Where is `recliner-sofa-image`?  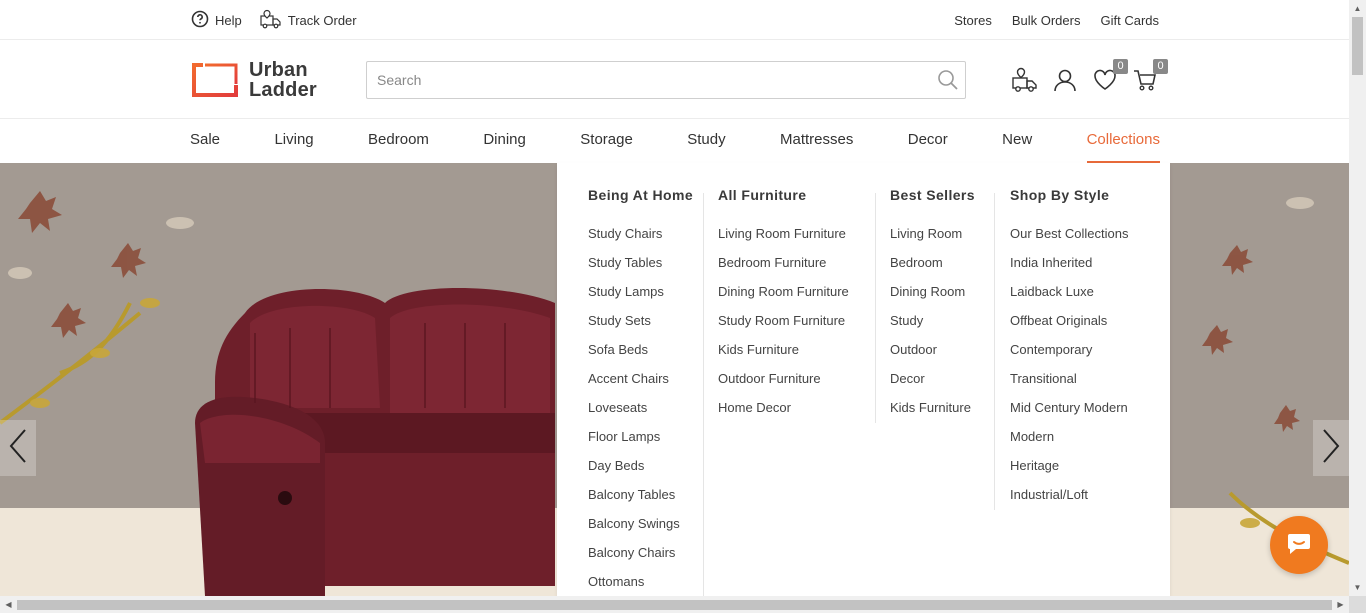
recliner-sofa-image is located at coordinates (375, 442).